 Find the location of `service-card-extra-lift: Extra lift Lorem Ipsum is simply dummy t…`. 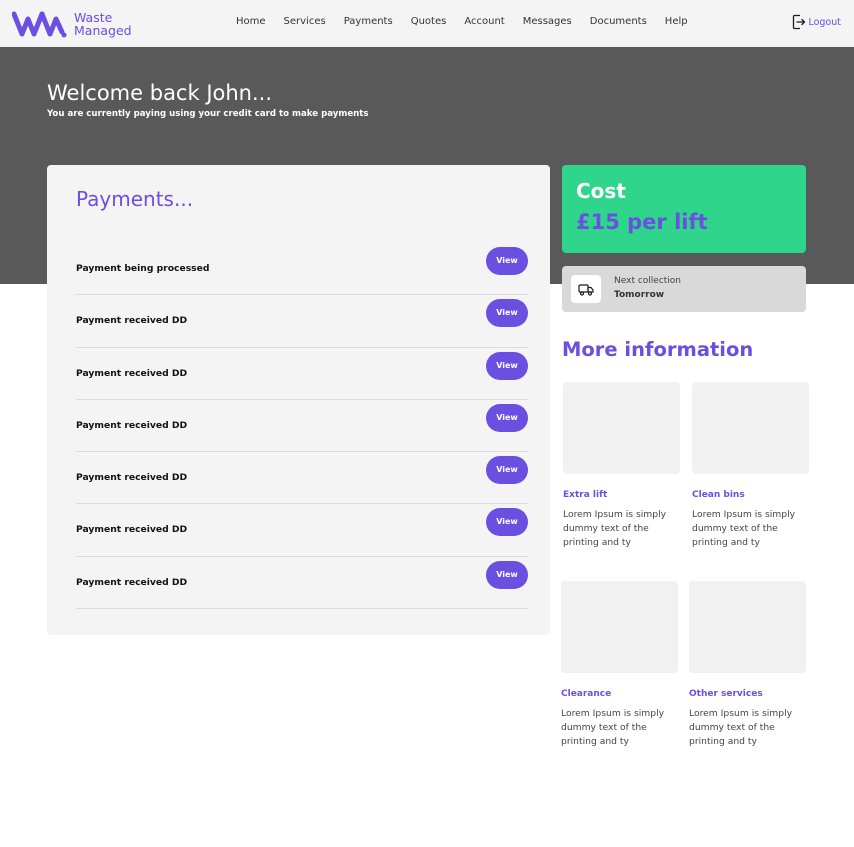

service-card-extra-lift: Extra lift Lorem Ipsum is simply dummy t… is located at coordinates (622, 466).